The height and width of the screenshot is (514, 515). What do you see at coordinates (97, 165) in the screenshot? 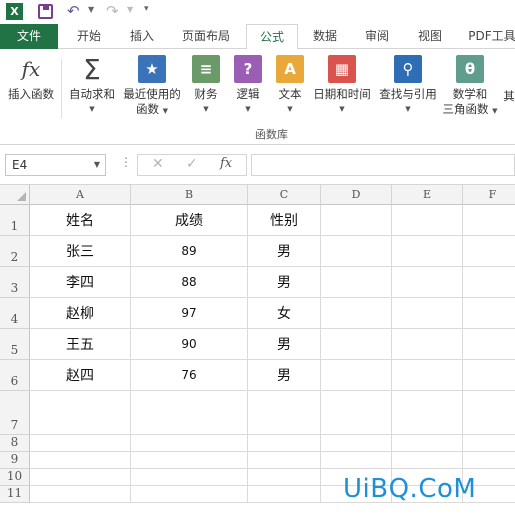
I see `name-box-dropdown-icon: ▼` at bounding box center [97, 165].